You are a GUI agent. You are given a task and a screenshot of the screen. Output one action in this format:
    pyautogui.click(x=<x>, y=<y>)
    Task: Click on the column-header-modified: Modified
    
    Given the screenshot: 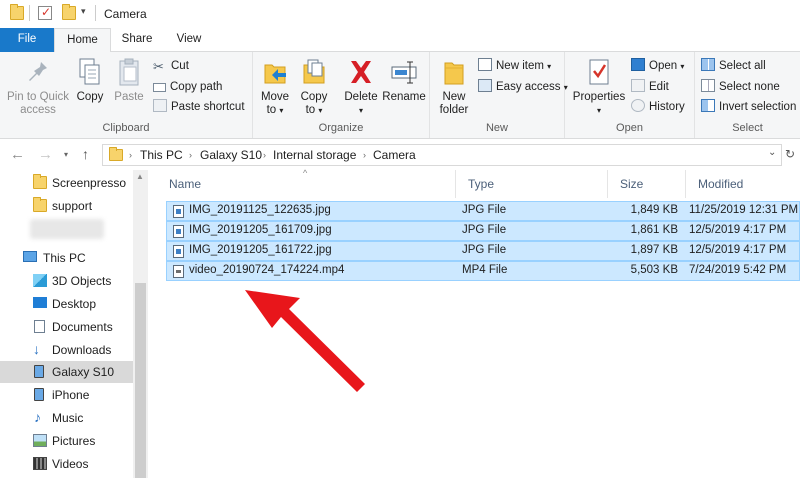 What is the action you would take?
    pyautogui.click(x=742, y=184)
    